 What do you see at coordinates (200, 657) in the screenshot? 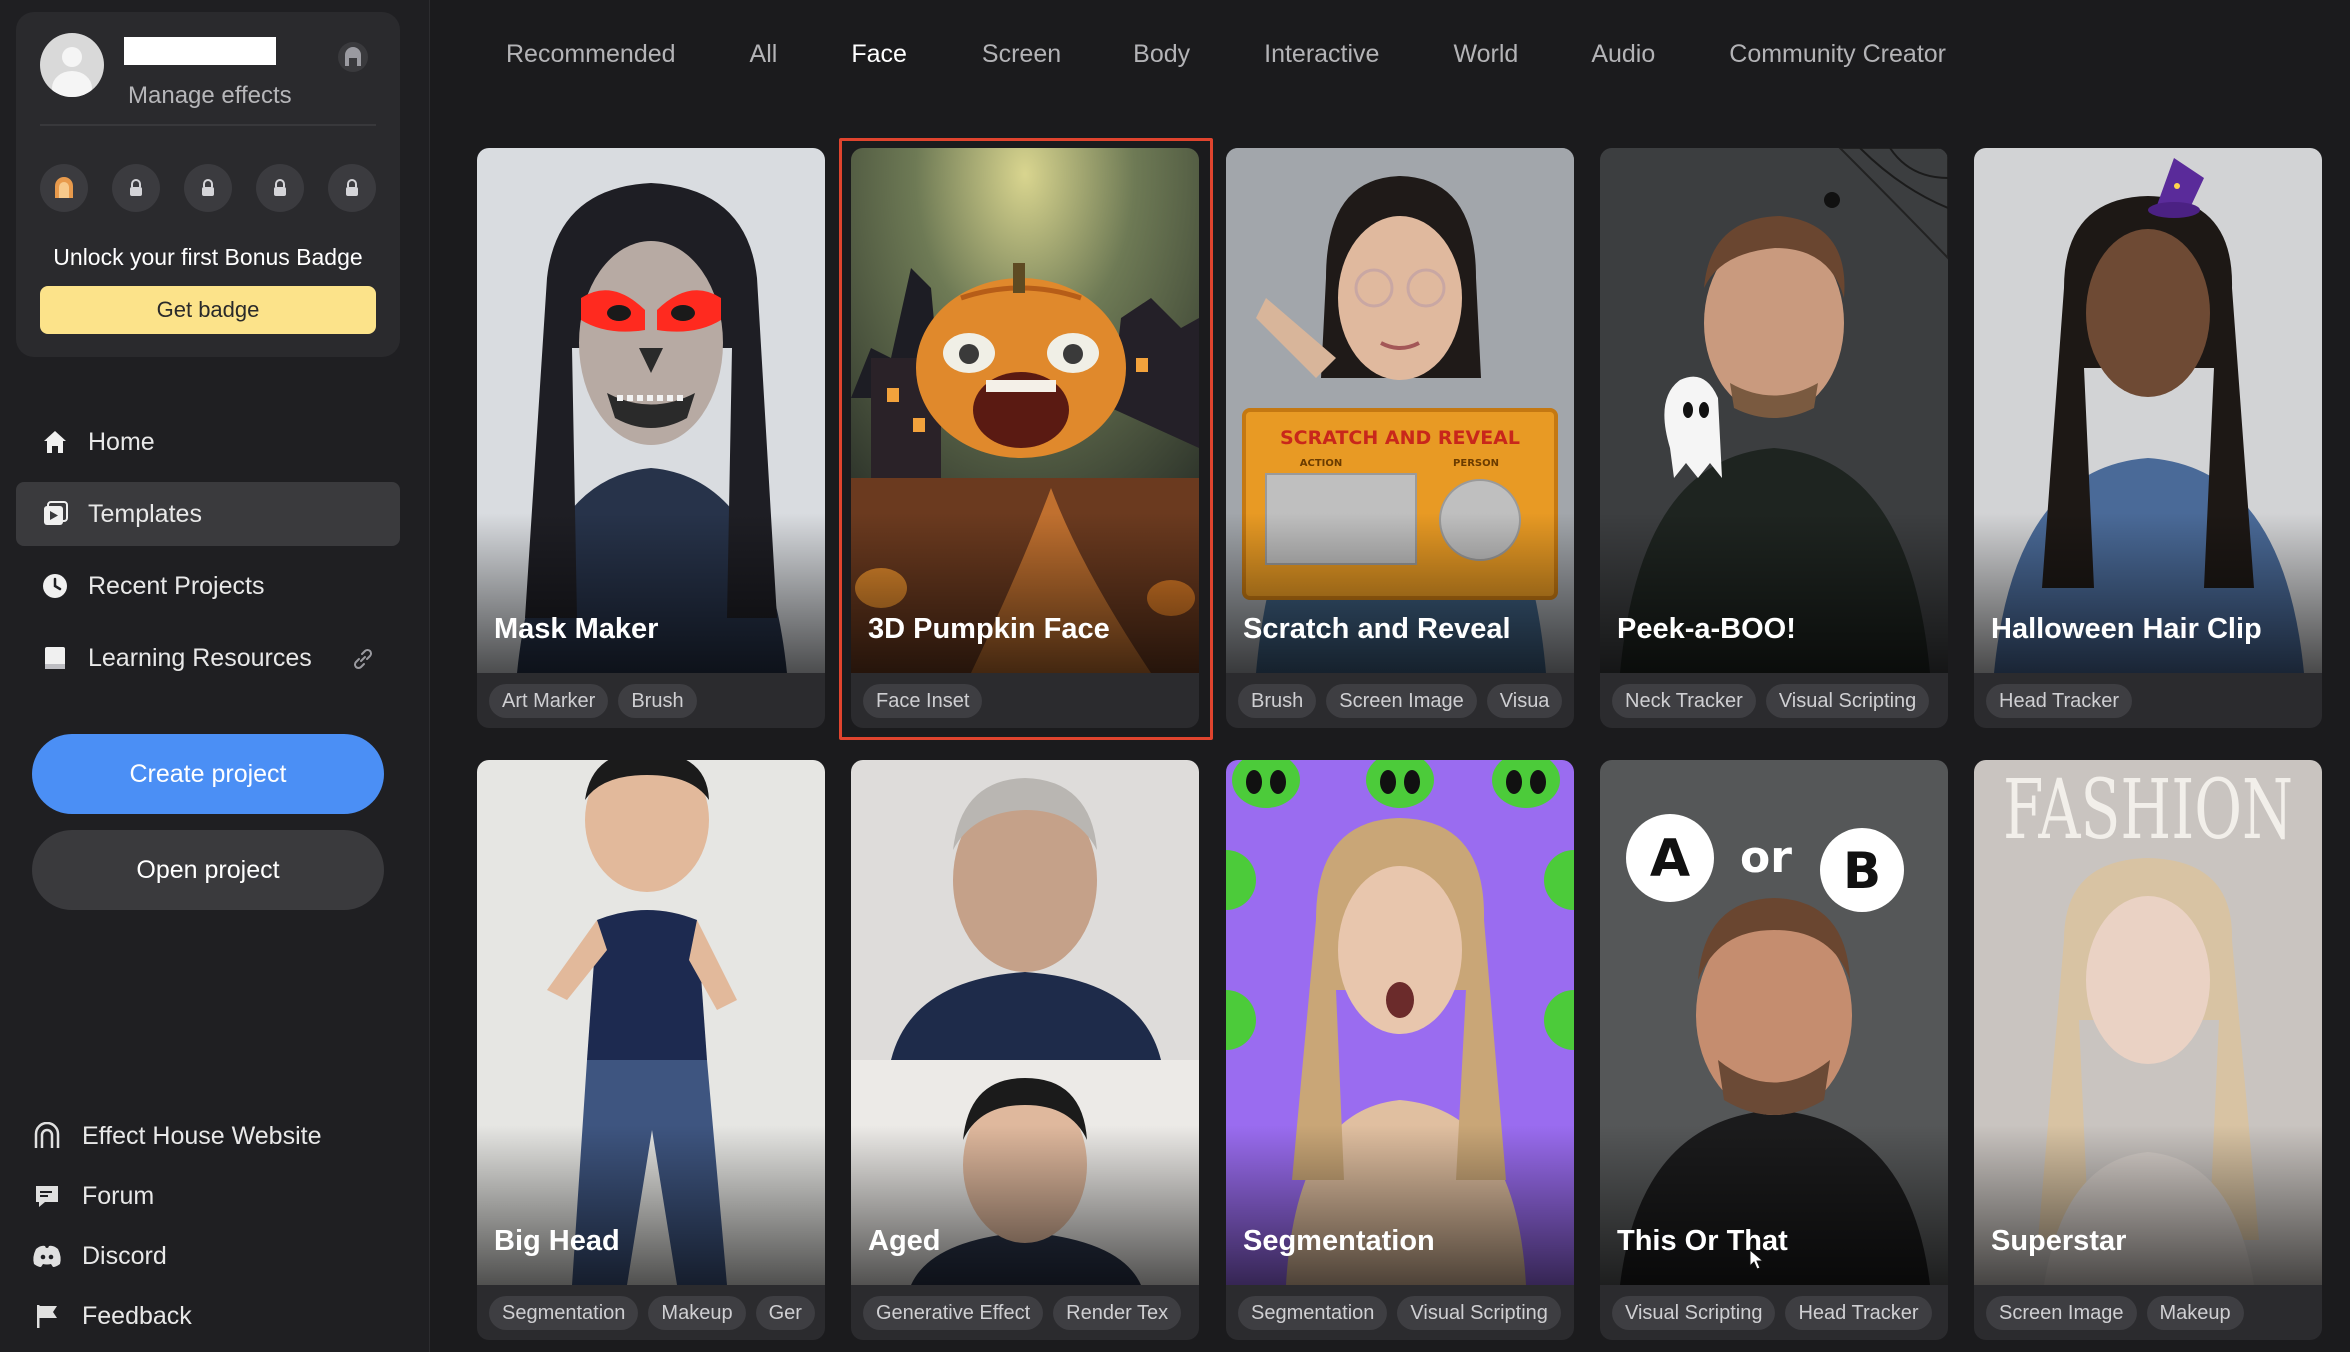
I see `nav-item-label: Learning Resources` at bounding box center [200, 657].